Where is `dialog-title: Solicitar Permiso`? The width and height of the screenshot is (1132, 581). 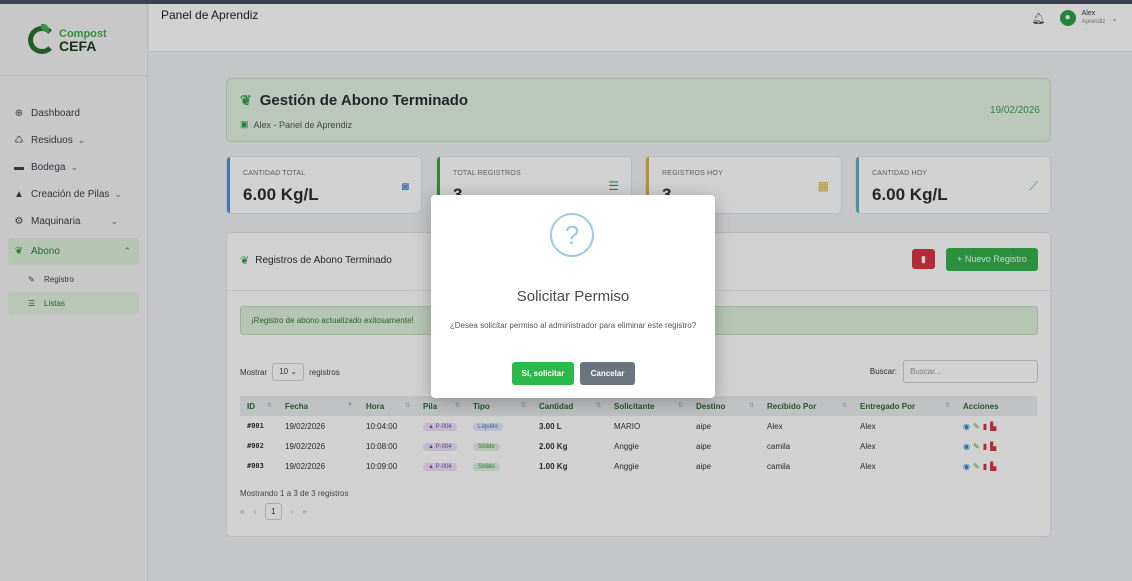 dialog-title: Solicitar Permiso is located at coordinates (573, 296).